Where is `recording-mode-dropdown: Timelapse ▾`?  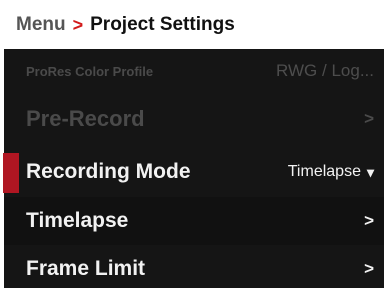 recording-mode-dropdown: Timelapse ▾ is located at coordinates (331, 172).